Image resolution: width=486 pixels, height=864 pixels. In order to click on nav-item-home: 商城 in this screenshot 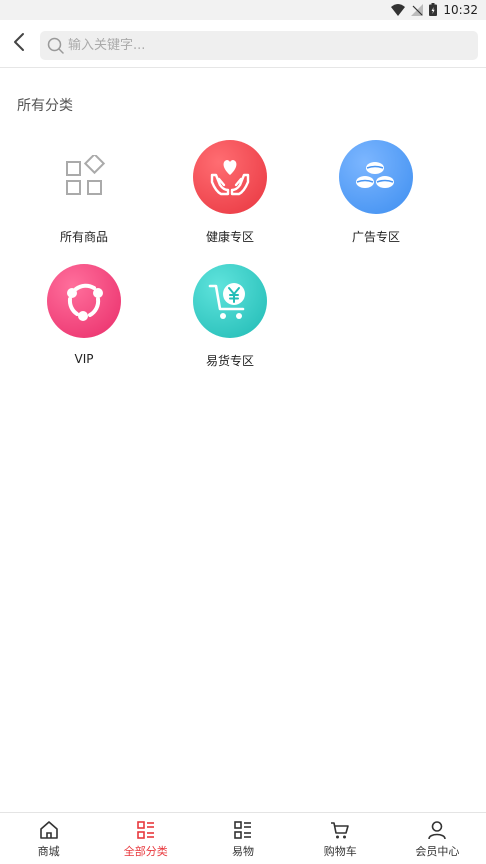, I will do `click(48, 838)`.